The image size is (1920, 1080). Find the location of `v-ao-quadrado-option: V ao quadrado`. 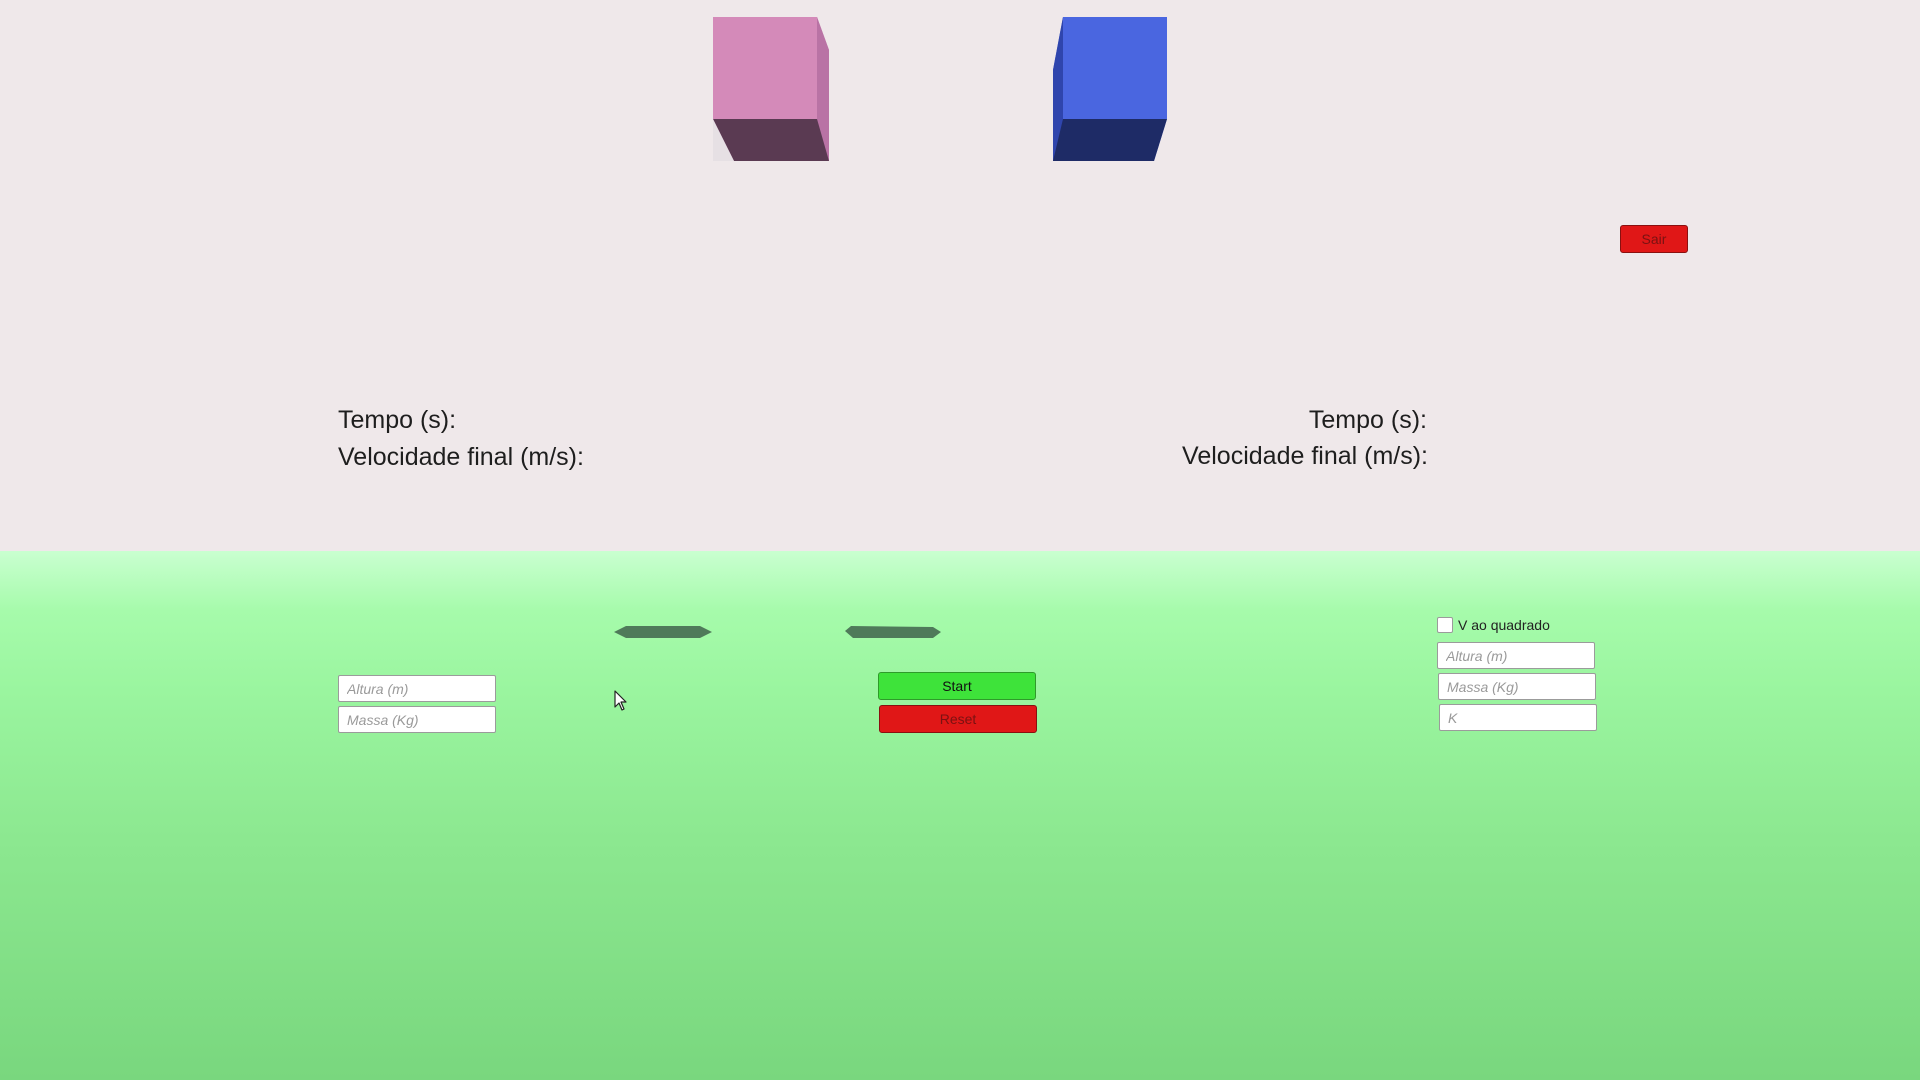

v-ao-quadrado-option: V ao quadrado is located at coordinates (1493, 625).